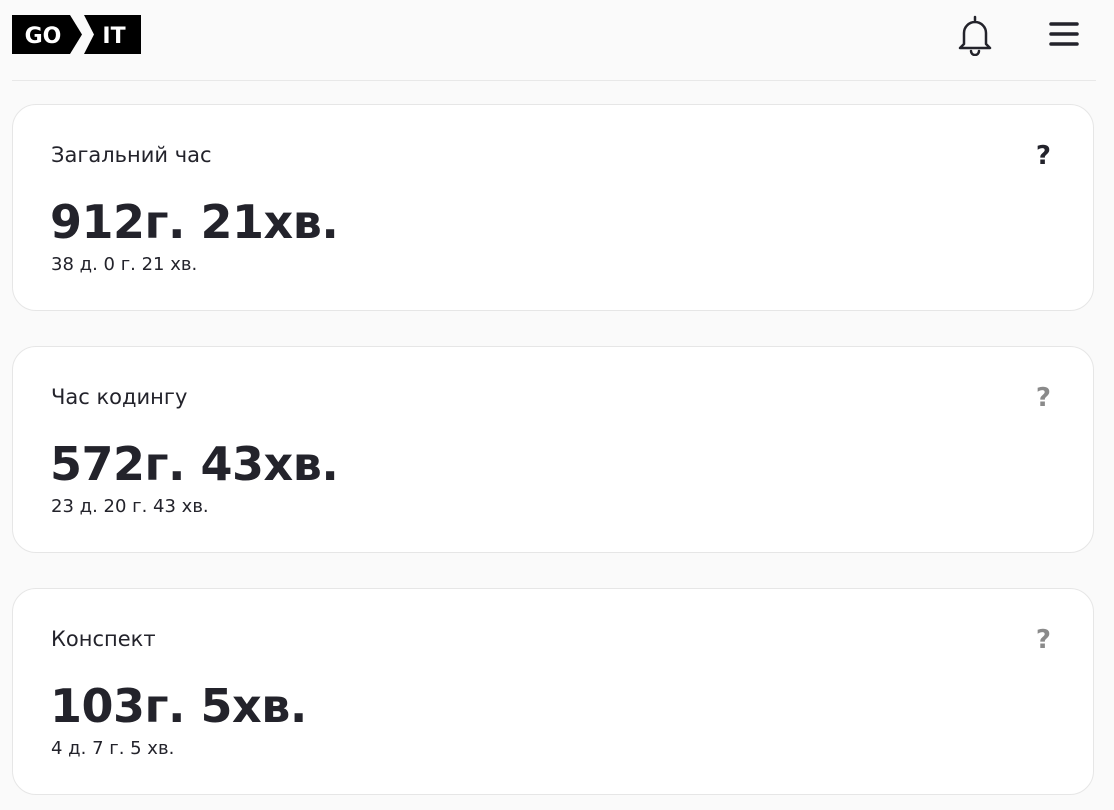 Image resolution: width=1114 pixels, height=810 pixels. Describe the element at coordinates (113, 748) in the screenshot. I see `card-detail: 4 д. 7 г. 5 хв.` at that location.